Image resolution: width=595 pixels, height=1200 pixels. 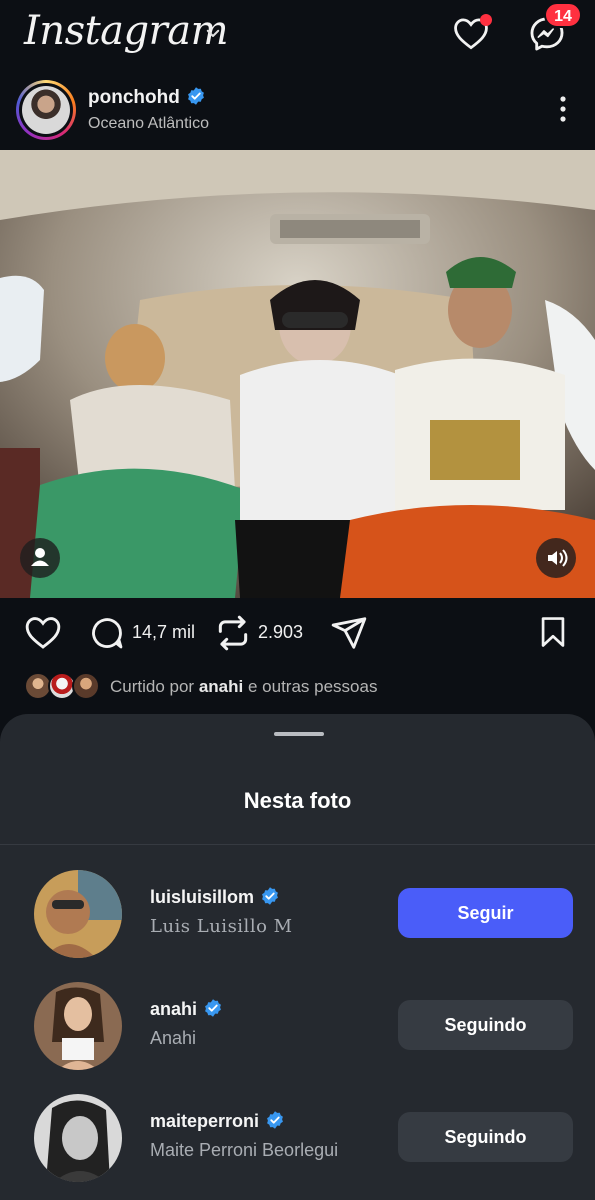 What do you see at coordinates (148, 124) in the screenshot?
I see `post-location: Oceano Atlântico` at bounding box center [148, 124].